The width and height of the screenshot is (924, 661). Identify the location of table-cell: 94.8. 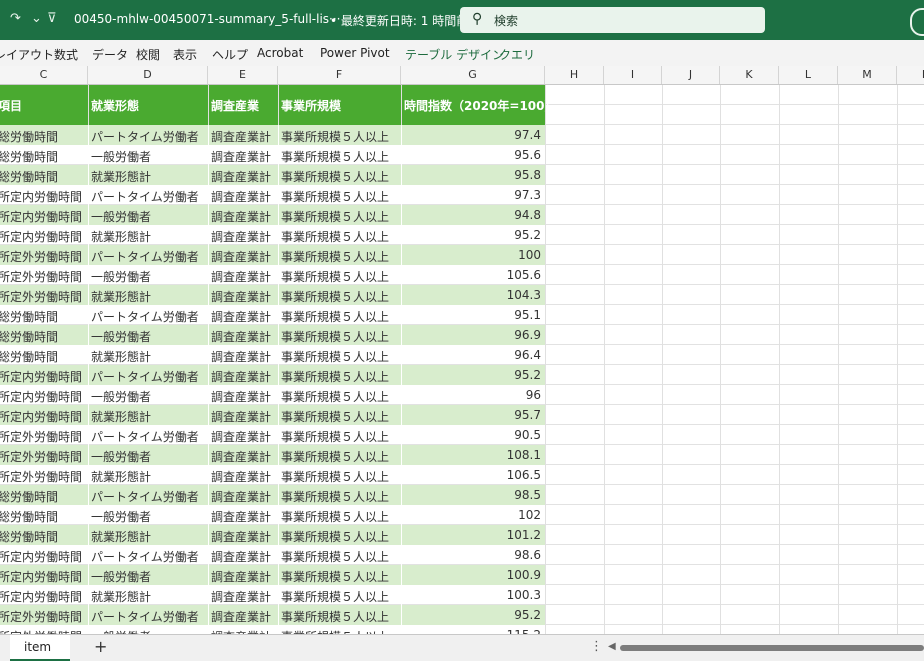
(472, 216).